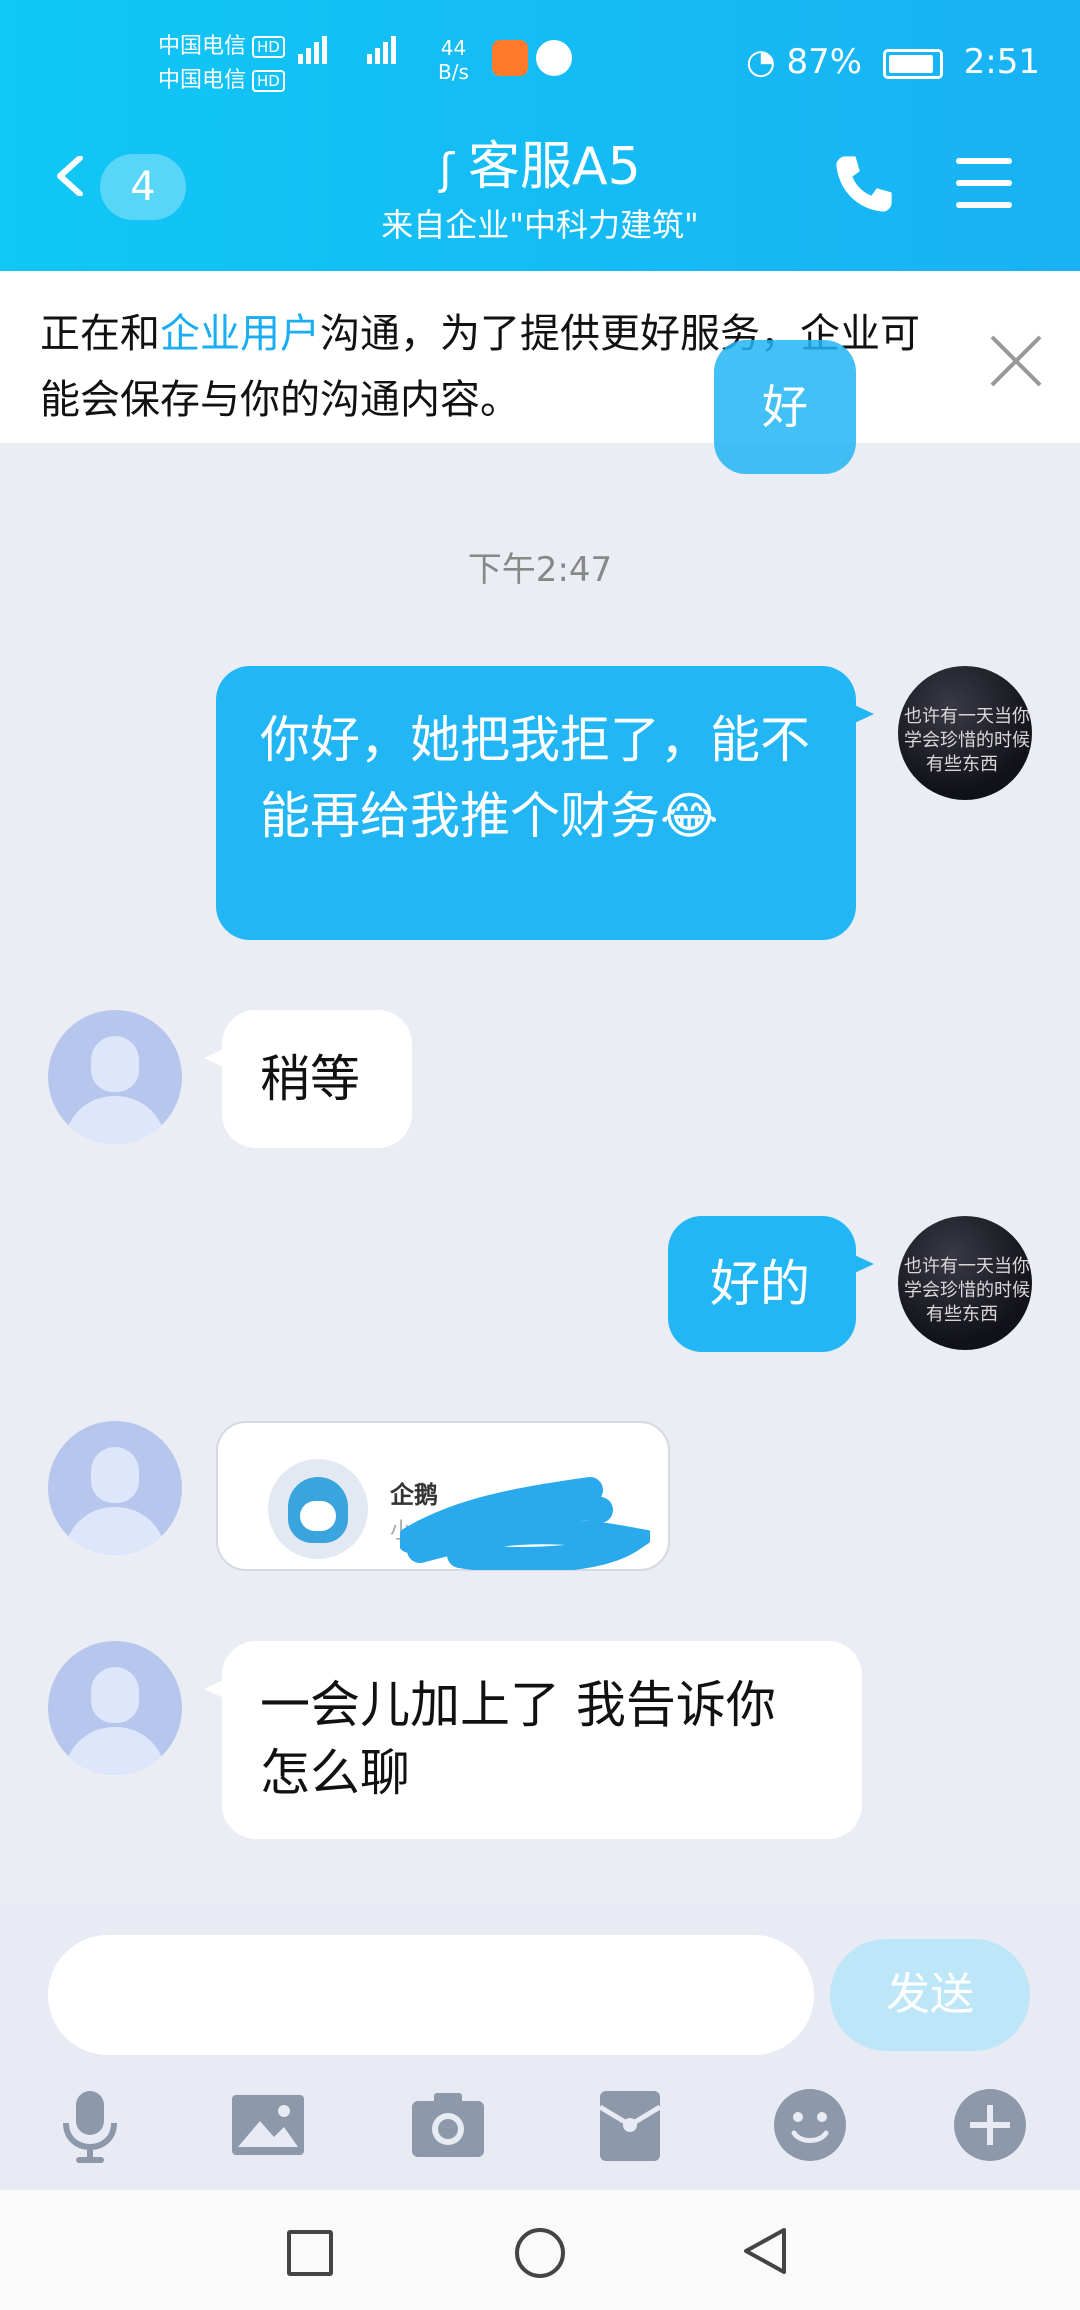 This screenshot has height=2310, width=1080. I want to click on phone-icon, so click(864, 184).